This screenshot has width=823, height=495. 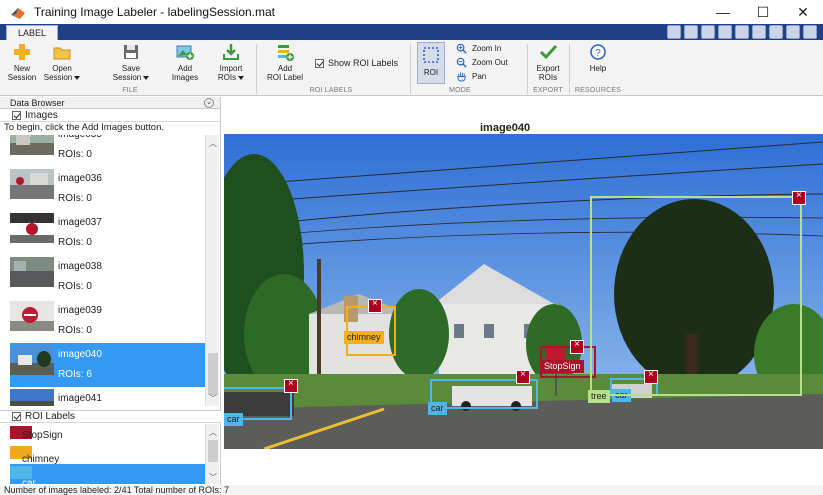 I want to click on quick-copy-icon, so click(x=708, y=32).